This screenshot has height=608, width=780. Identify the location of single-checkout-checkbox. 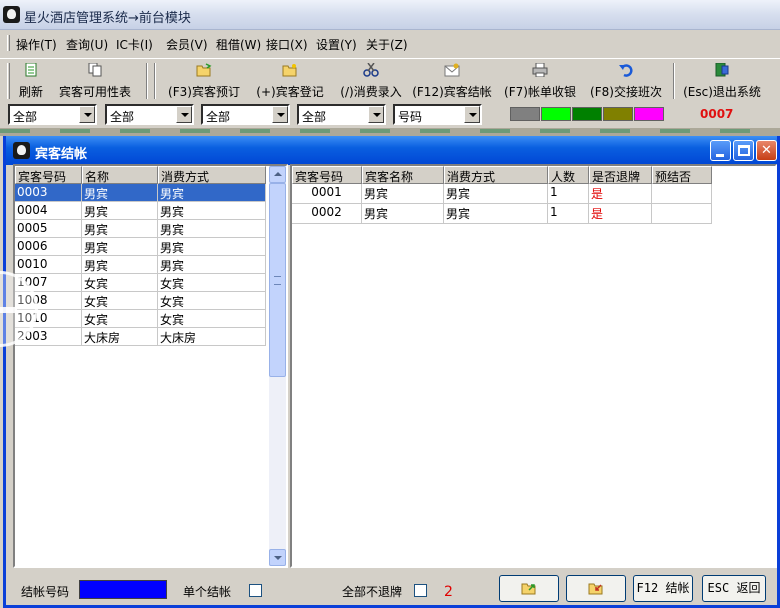
(255, 590).